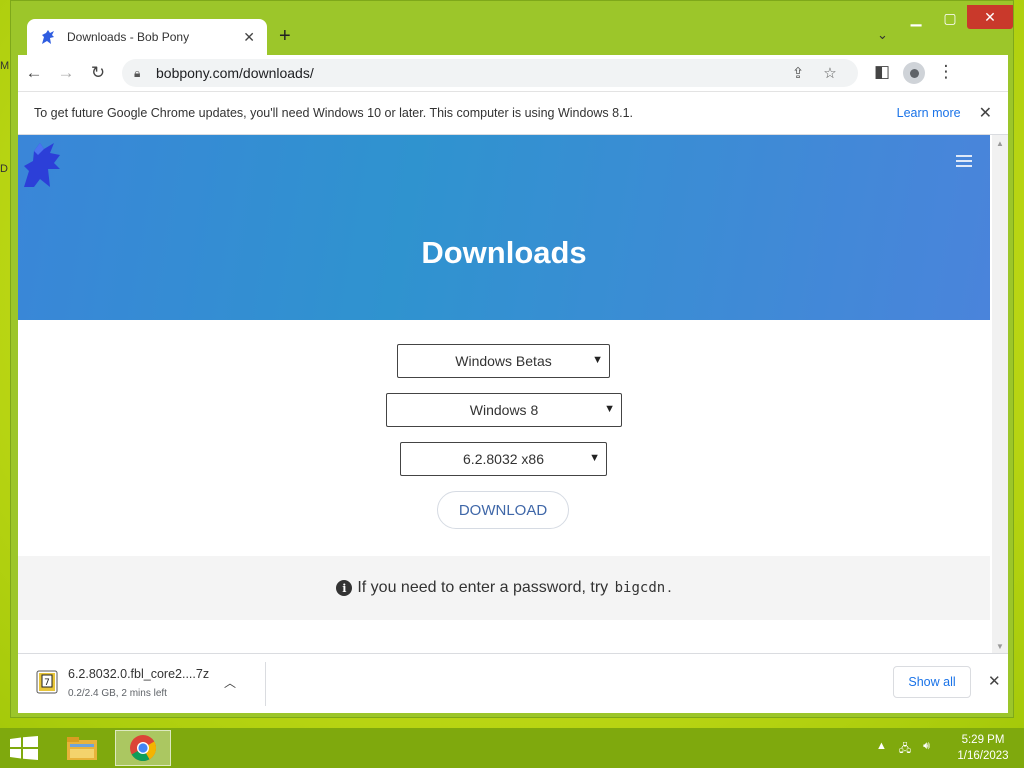 This screenshot has width=1024, height=768. I want to click on tray-expand-icon: ▲, so click(881, 749).